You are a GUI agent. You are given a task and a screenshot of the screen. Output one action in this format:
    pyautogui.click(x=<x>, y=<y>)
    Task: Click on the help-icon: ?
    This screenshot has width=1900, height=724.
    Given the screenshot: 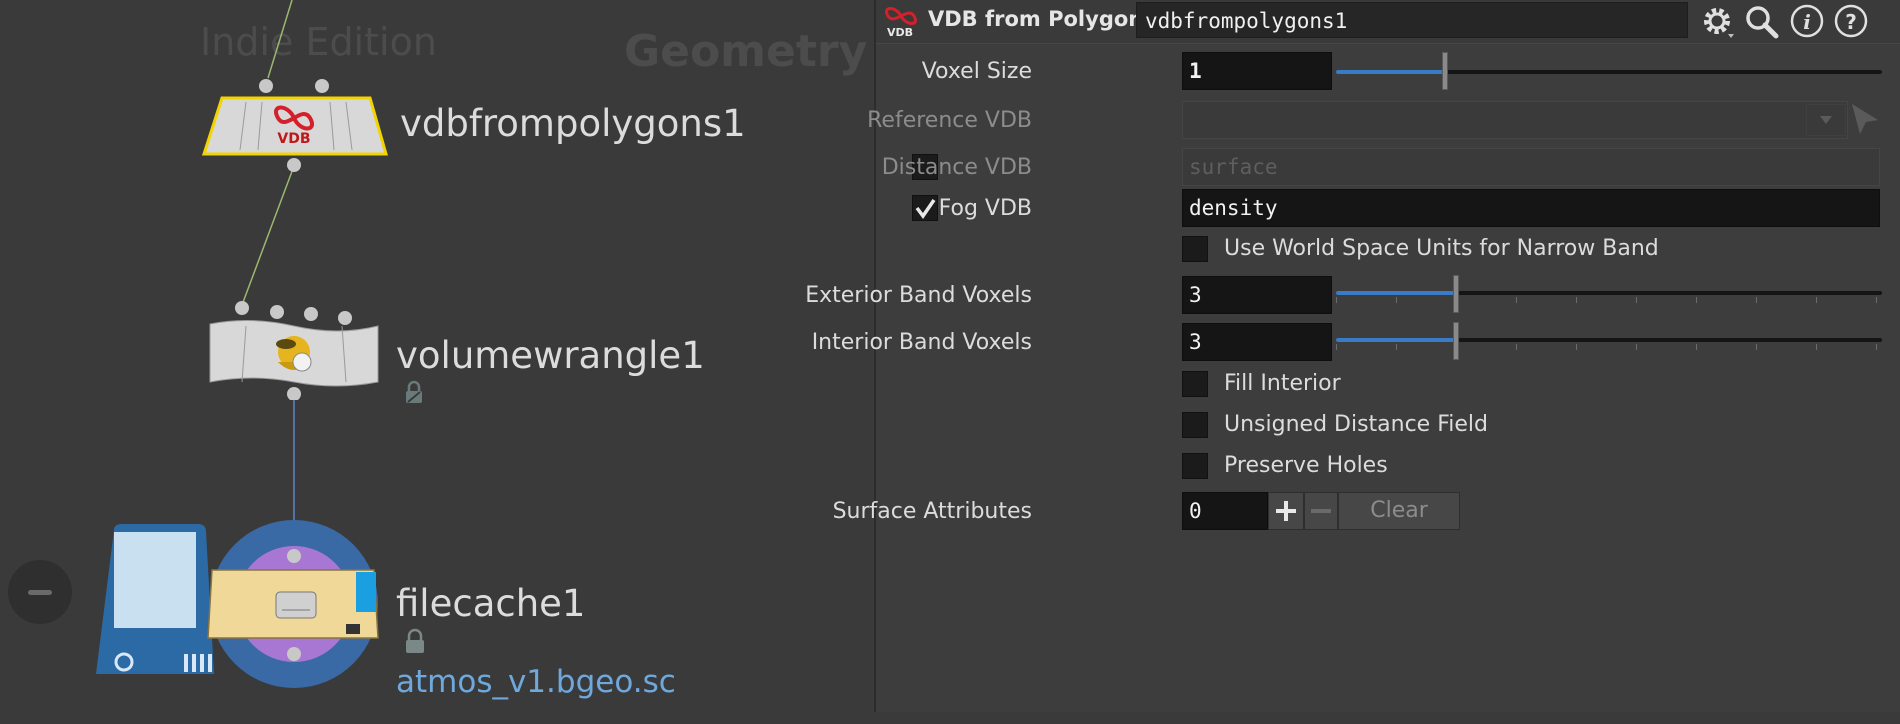 What is the action you would take?
    pyautogui.click(x=1851, y=21)
    